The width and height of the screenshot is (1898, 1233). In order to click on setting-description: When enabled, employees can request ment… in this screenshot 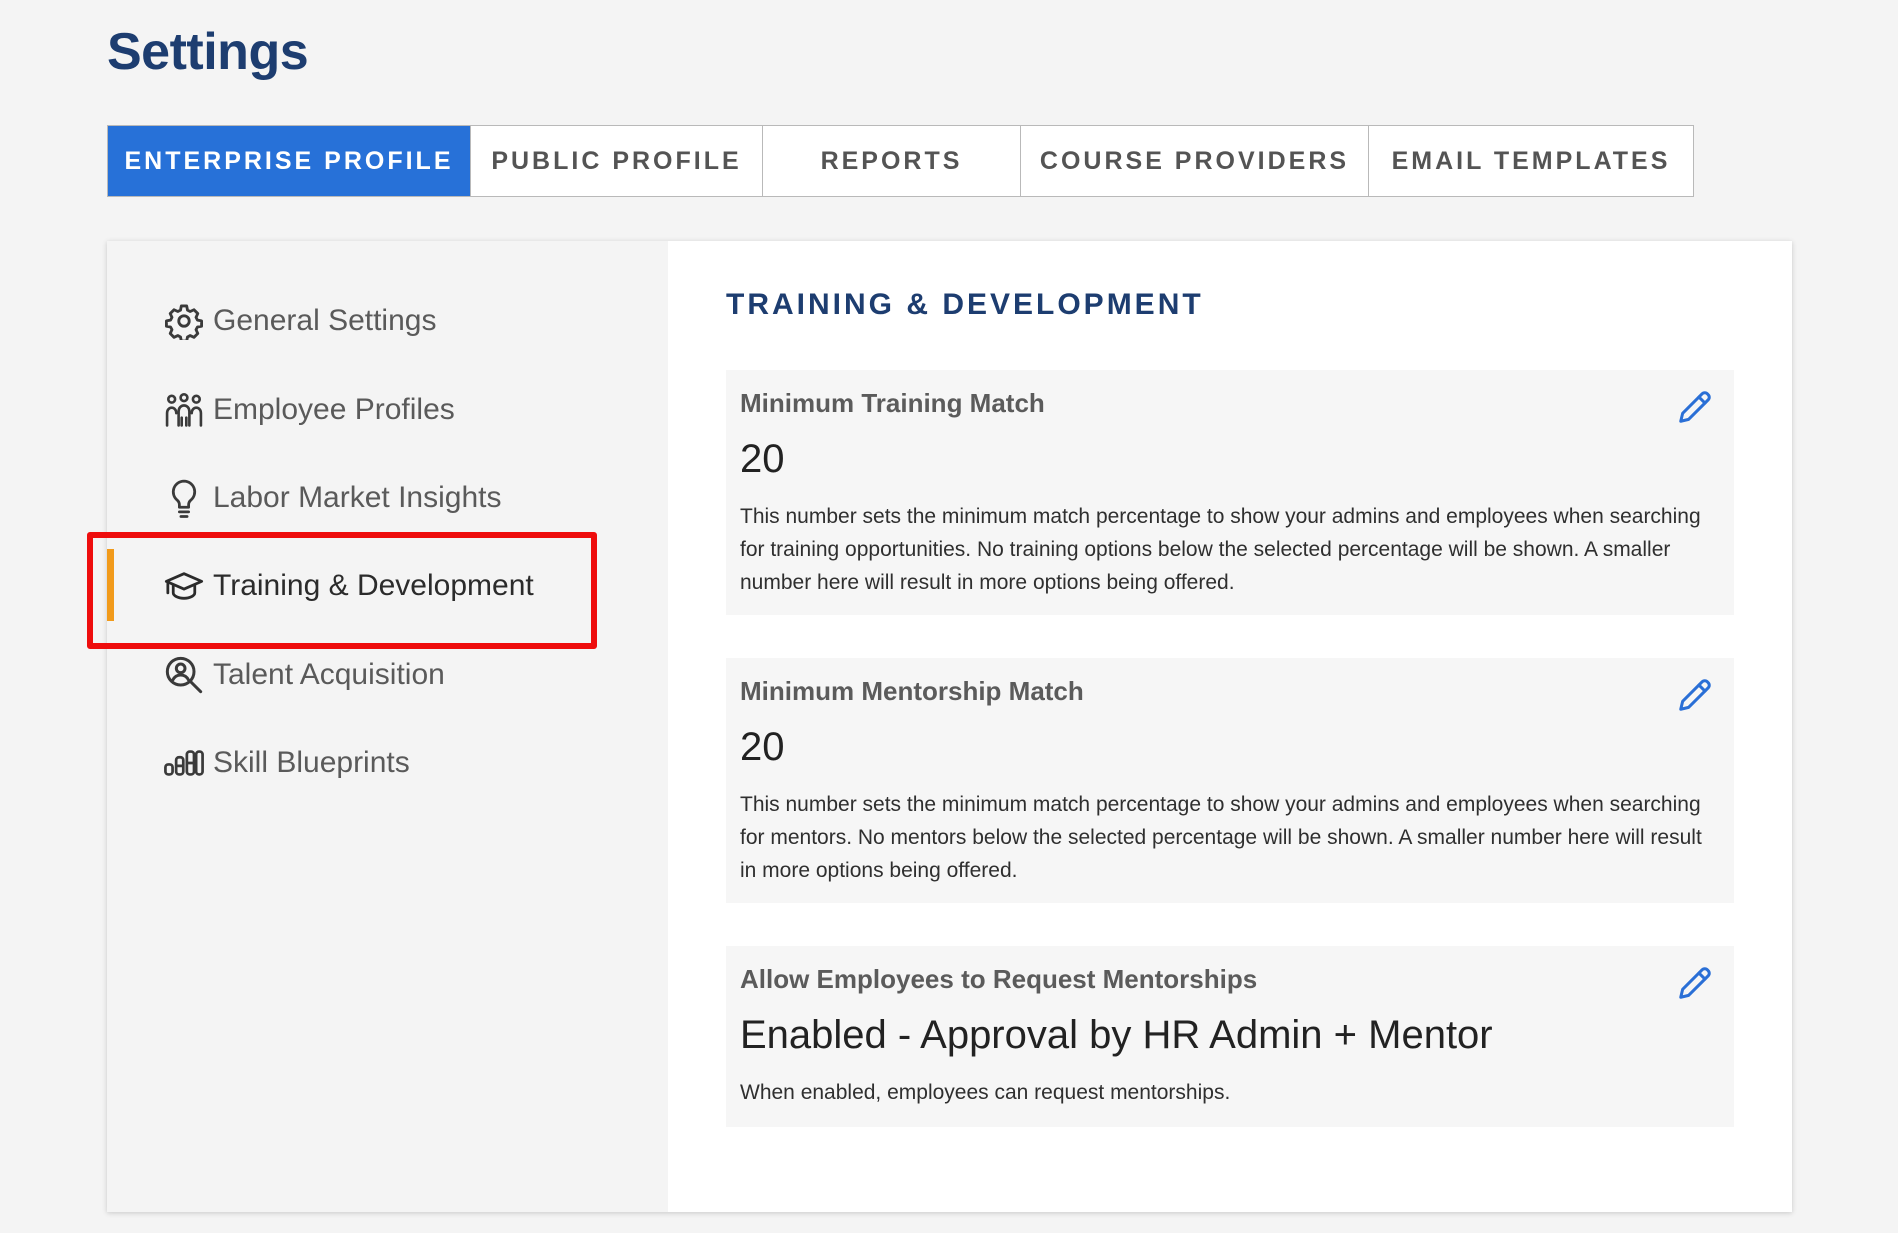, I will do `click(985, 1092)`.